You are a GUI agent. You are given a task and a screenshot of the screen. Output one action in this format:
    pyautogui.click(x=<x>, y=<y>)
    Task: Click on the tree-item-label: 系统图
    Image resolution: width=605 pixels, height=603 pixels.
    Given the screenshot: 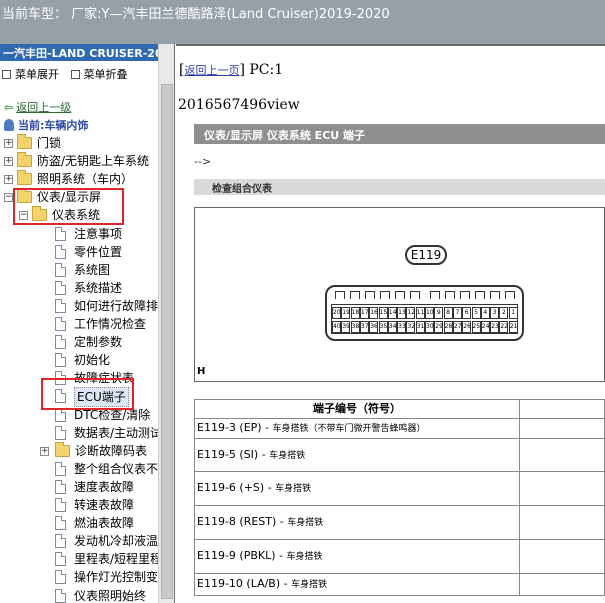 What is the action you would take?
    pyautogui.click(x=92, y=269)
    